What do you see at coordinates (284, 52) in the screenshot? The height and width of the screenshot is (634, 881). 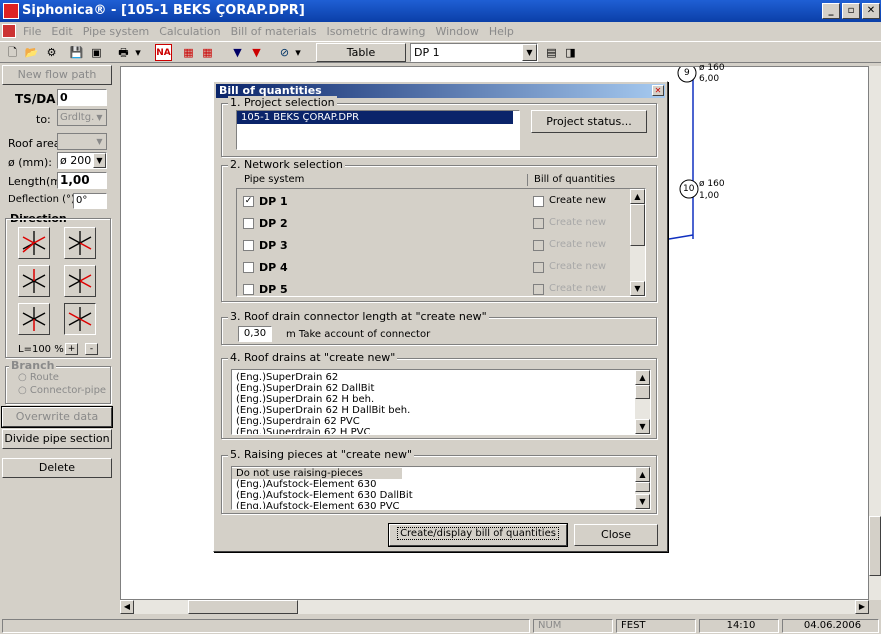 I see `no-entry-icon: ⊘` at bounding box center [284, 52].